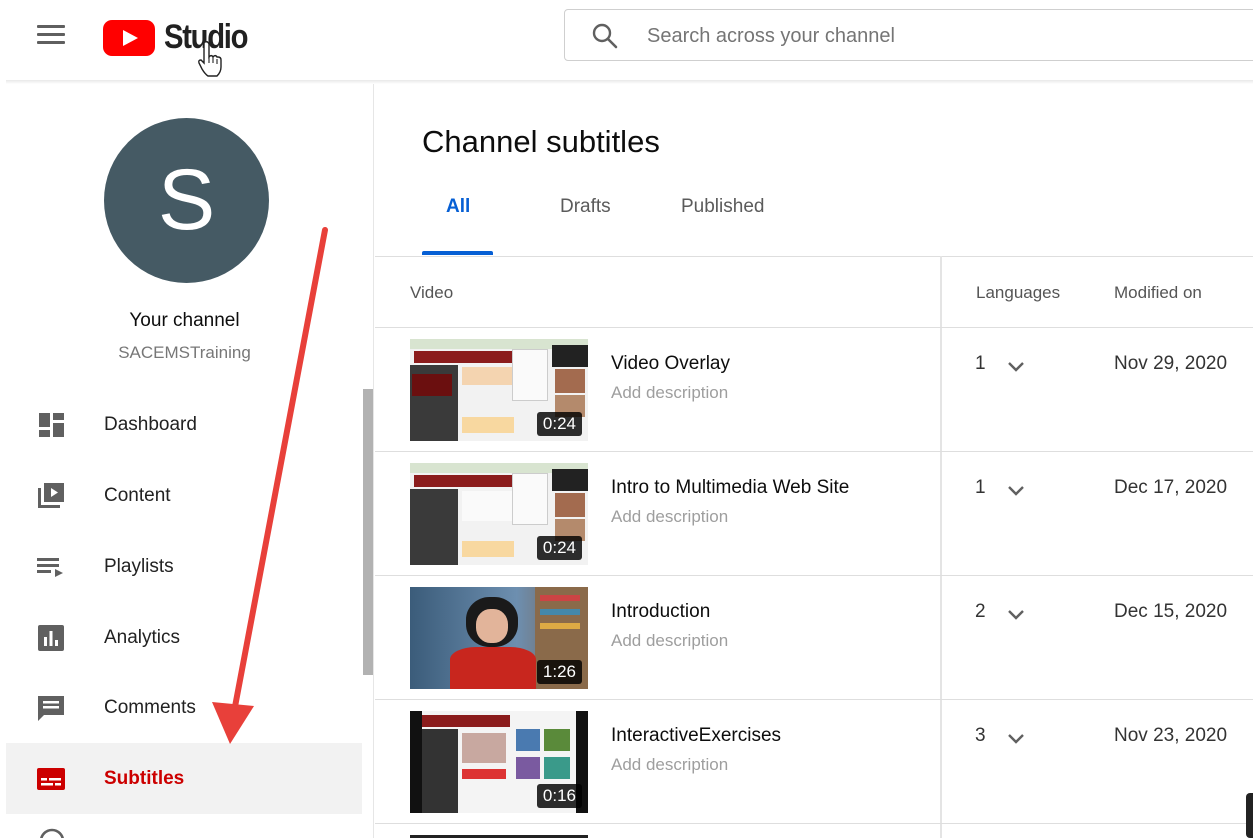 This screenshot has width=1253, height=838. Describe the element at coordinates (559, 672) in the screenshot. I see `video-duration: 1:26` at that location.